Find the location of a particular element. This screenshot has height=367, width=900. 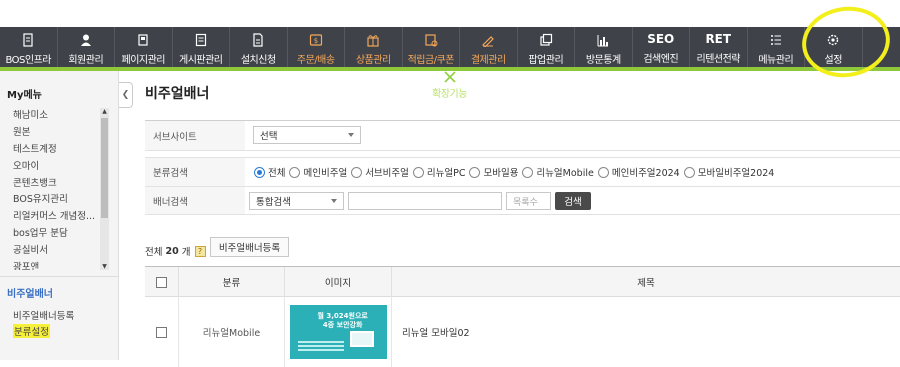

sidebar-item: 오마이 is located at coordinates (58, 167).